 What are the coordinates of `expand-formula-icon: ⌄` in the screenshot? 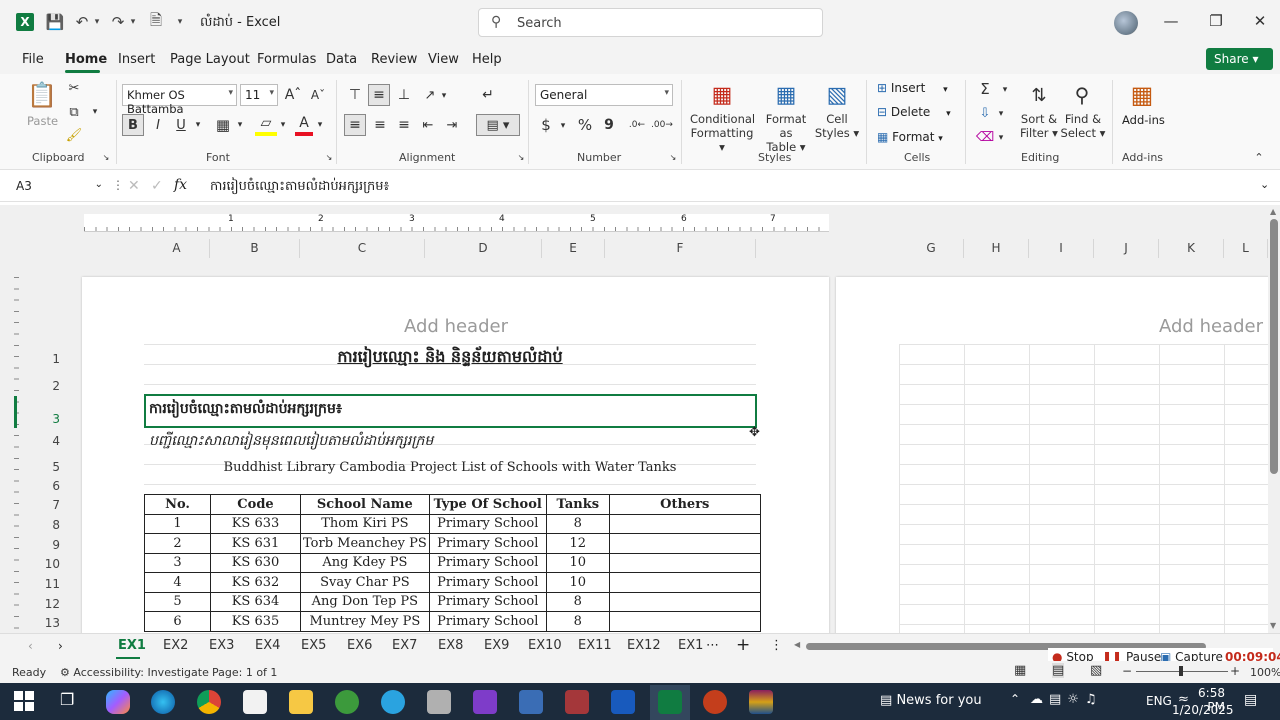 It's located at (1264, 184).